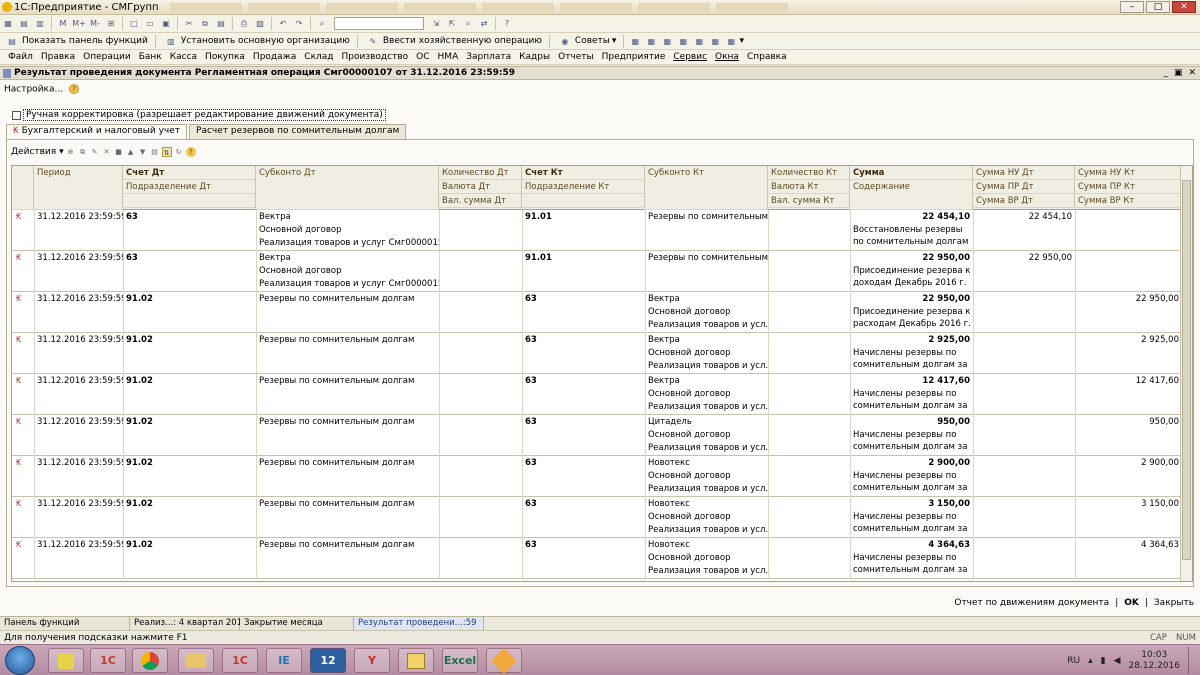 The image size is (1200, 675). I want to click on menu-item-bank: Банк, so click(150, 57).